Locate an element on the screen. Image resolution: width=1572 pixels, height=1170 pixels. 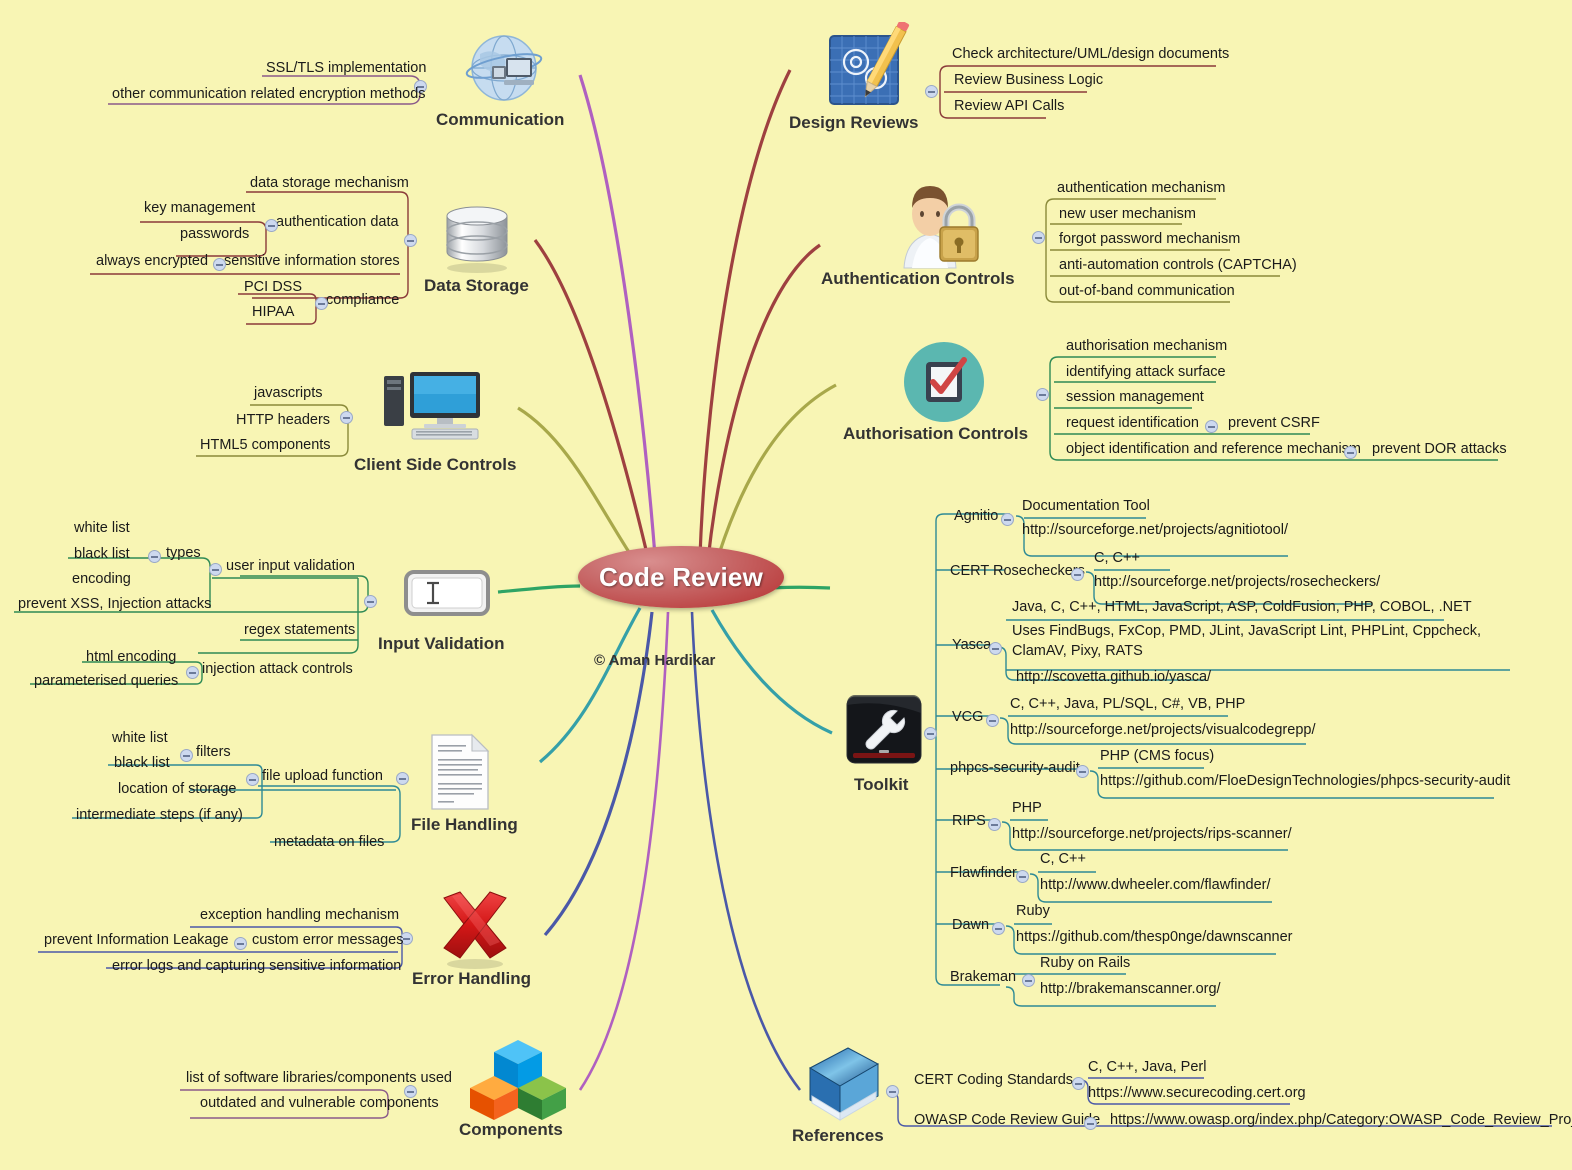
collapse-dot-file-upload is located at coordinates (252, 779).